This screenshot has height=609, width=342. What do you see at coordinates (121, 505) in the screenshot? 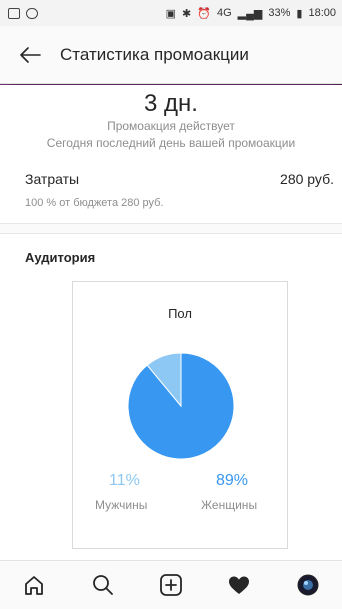
I see `men-label: Мужчины` at bounding box center [121, 505].